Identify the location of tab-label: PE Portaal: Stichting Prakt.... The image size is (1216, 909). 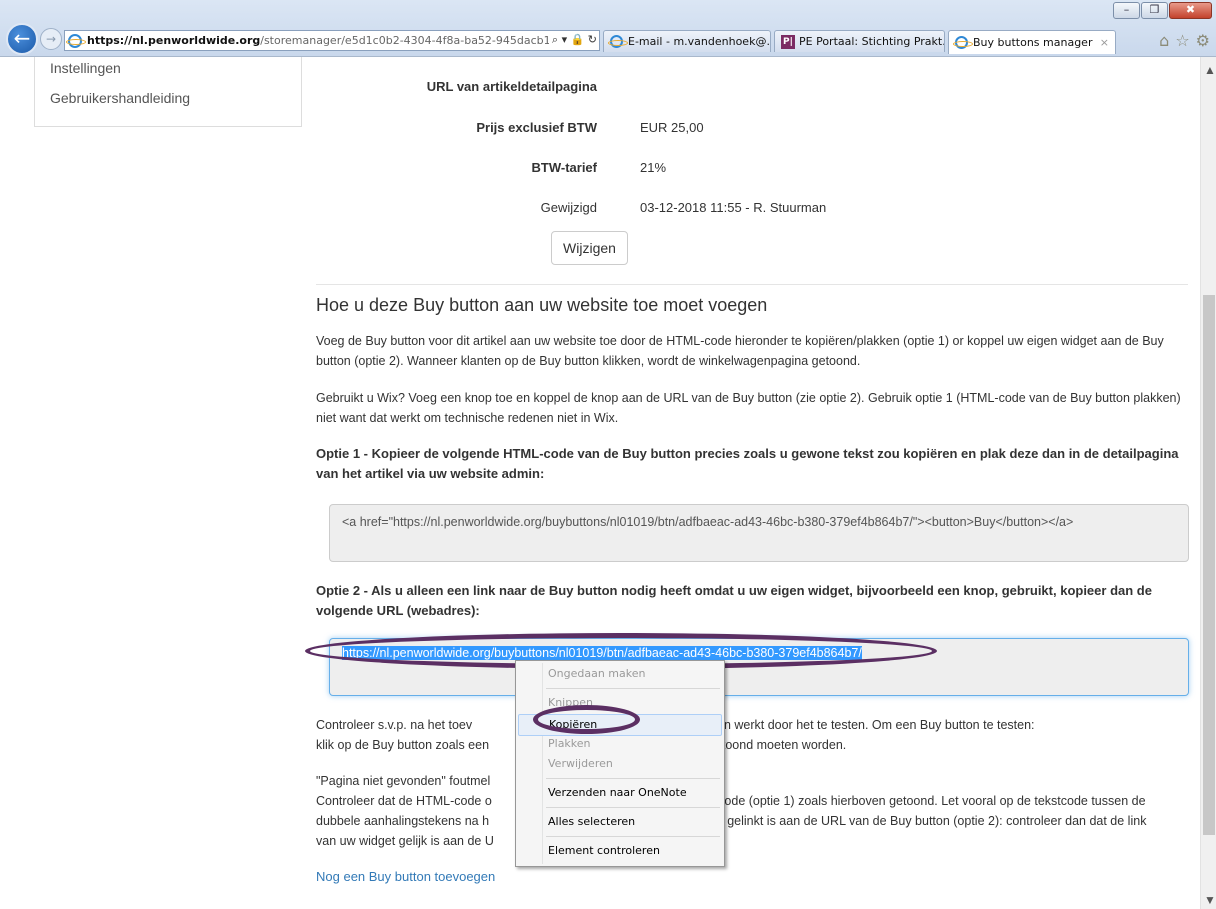
(872, 41).